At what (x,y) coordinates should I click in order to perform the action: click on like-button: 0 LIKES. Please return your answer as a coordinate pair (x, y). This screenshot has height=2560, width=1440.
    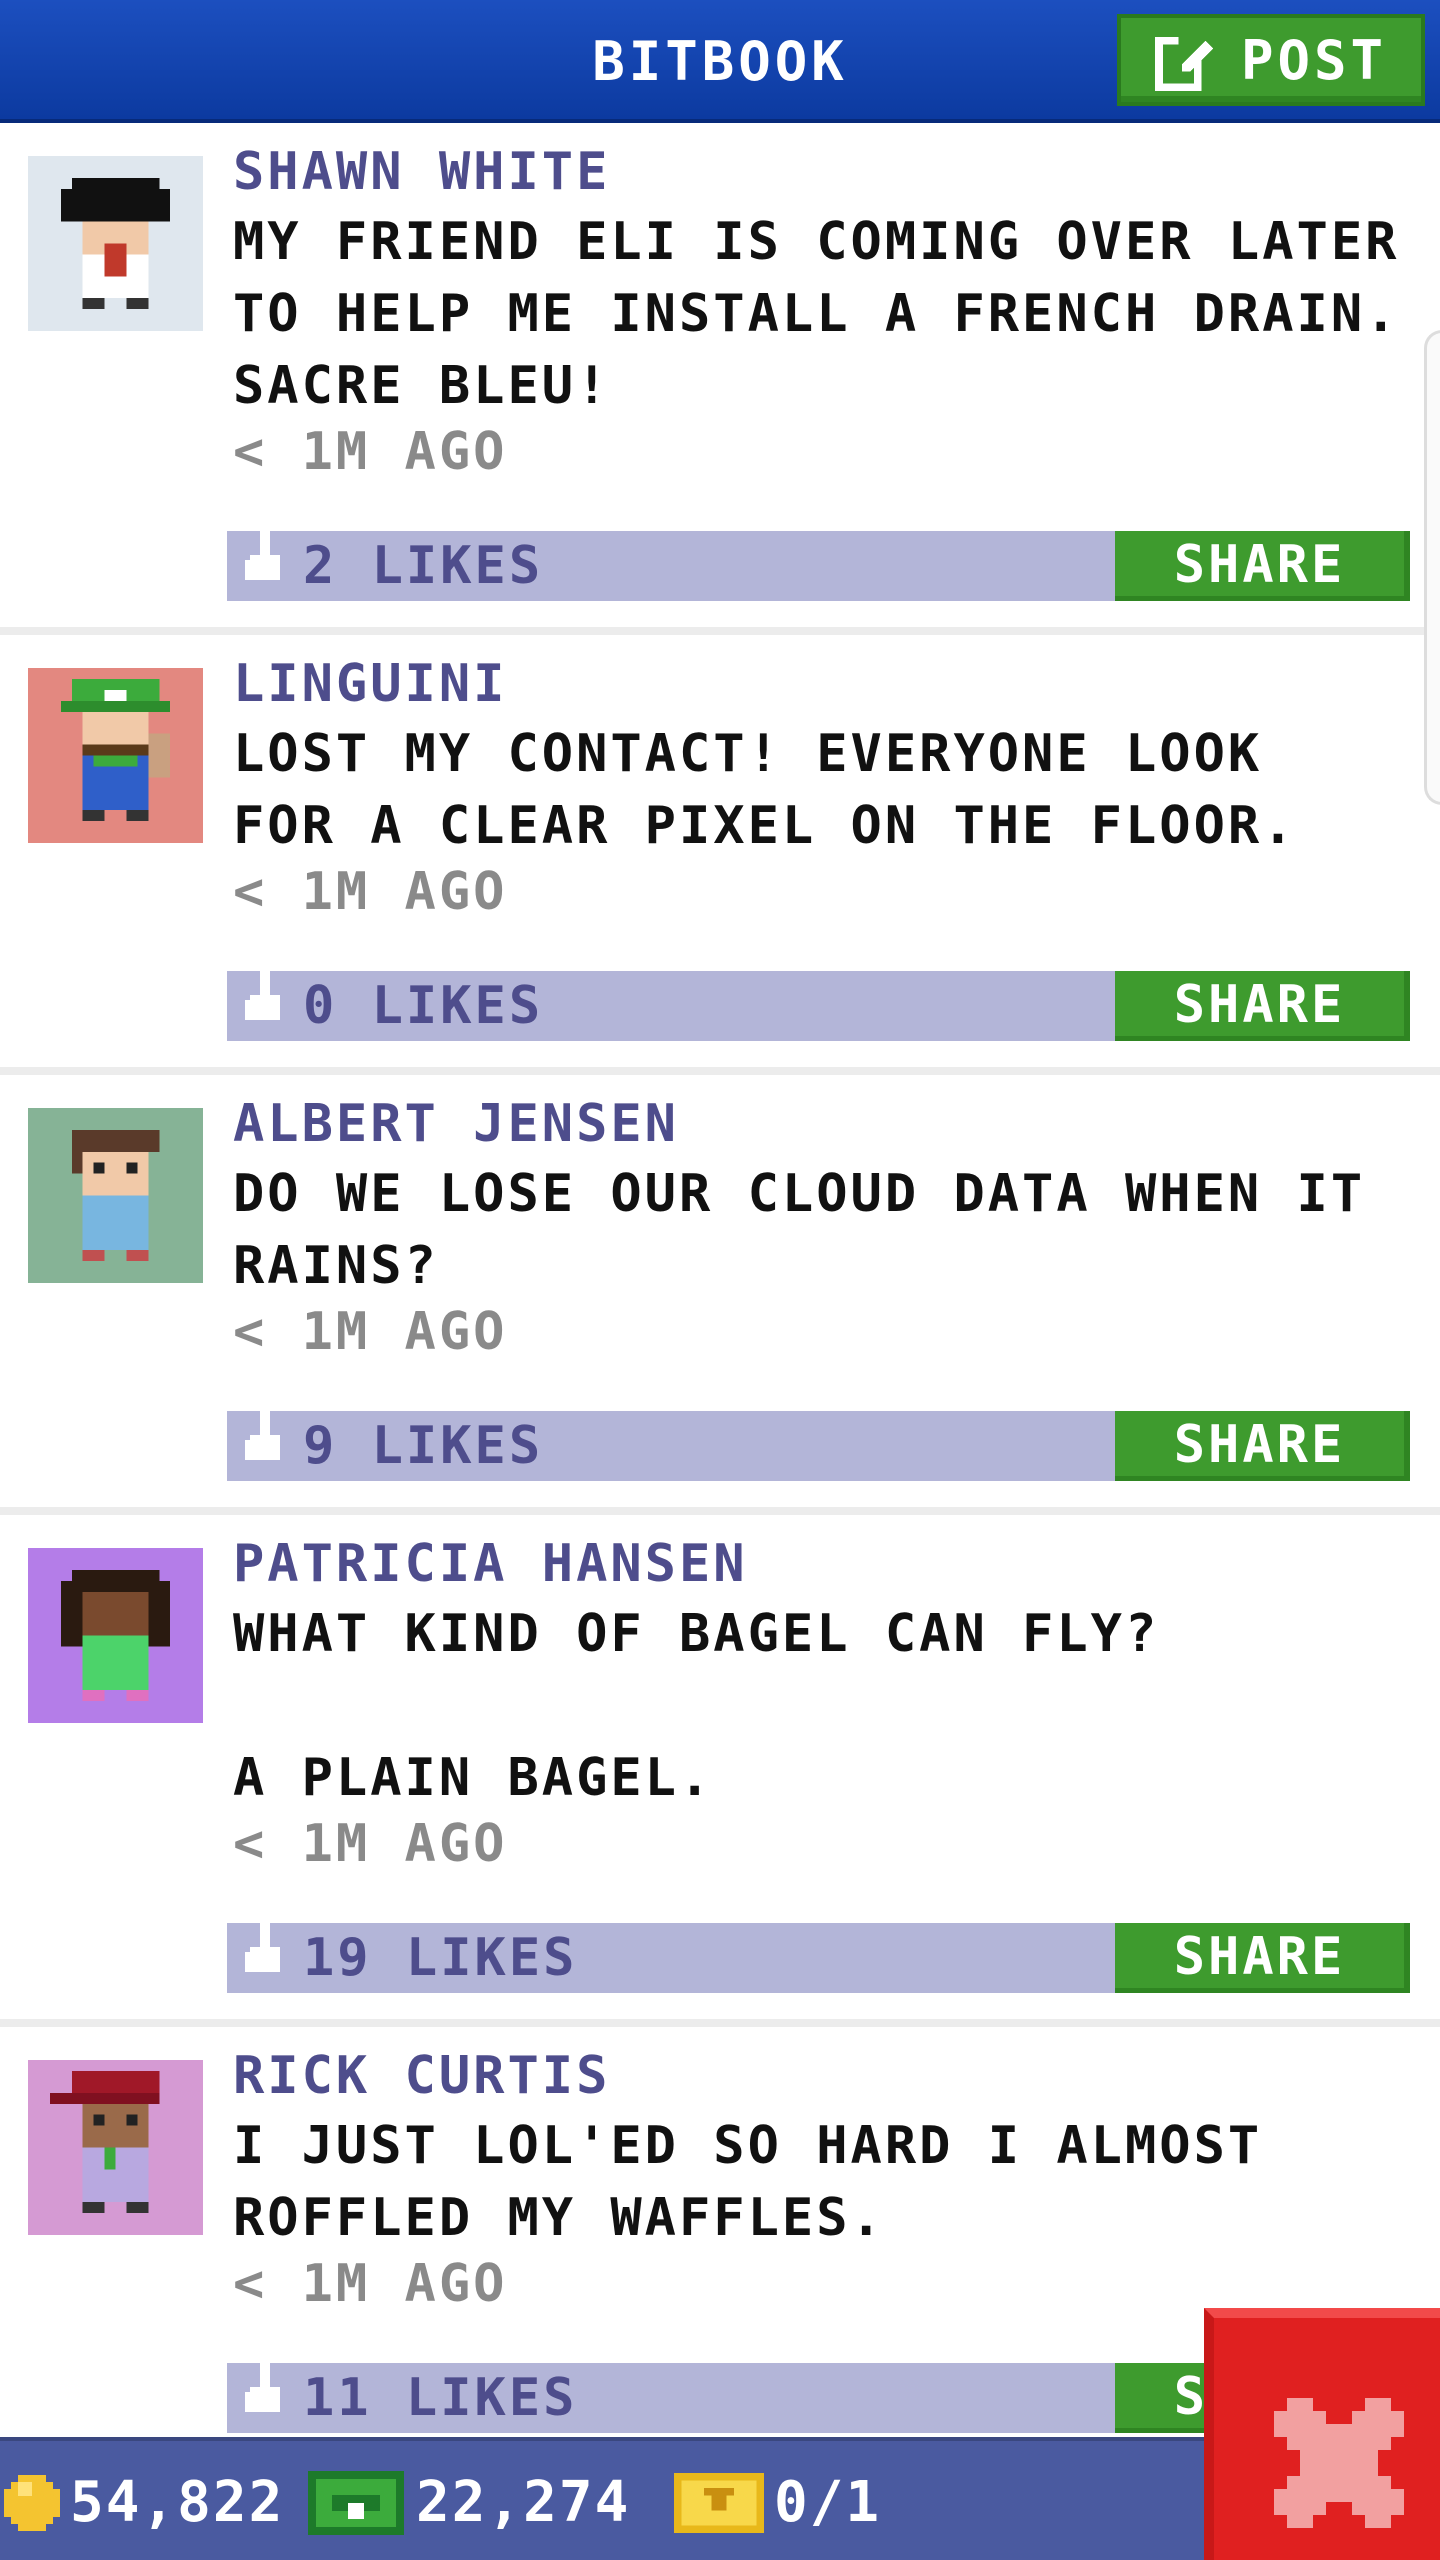
    Looking at the image, I should click on (385, 1005).